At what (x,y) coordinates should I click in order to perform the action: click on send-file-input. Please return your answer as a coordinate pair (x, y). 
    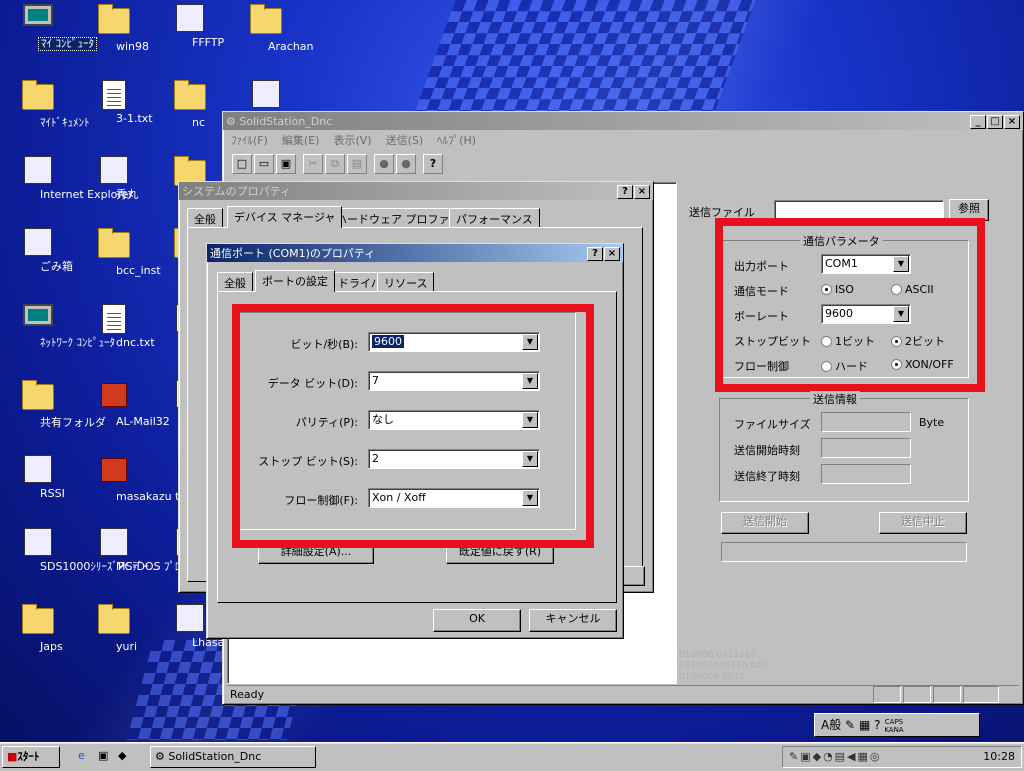
    Looking at the image, I should click on (859, 210).